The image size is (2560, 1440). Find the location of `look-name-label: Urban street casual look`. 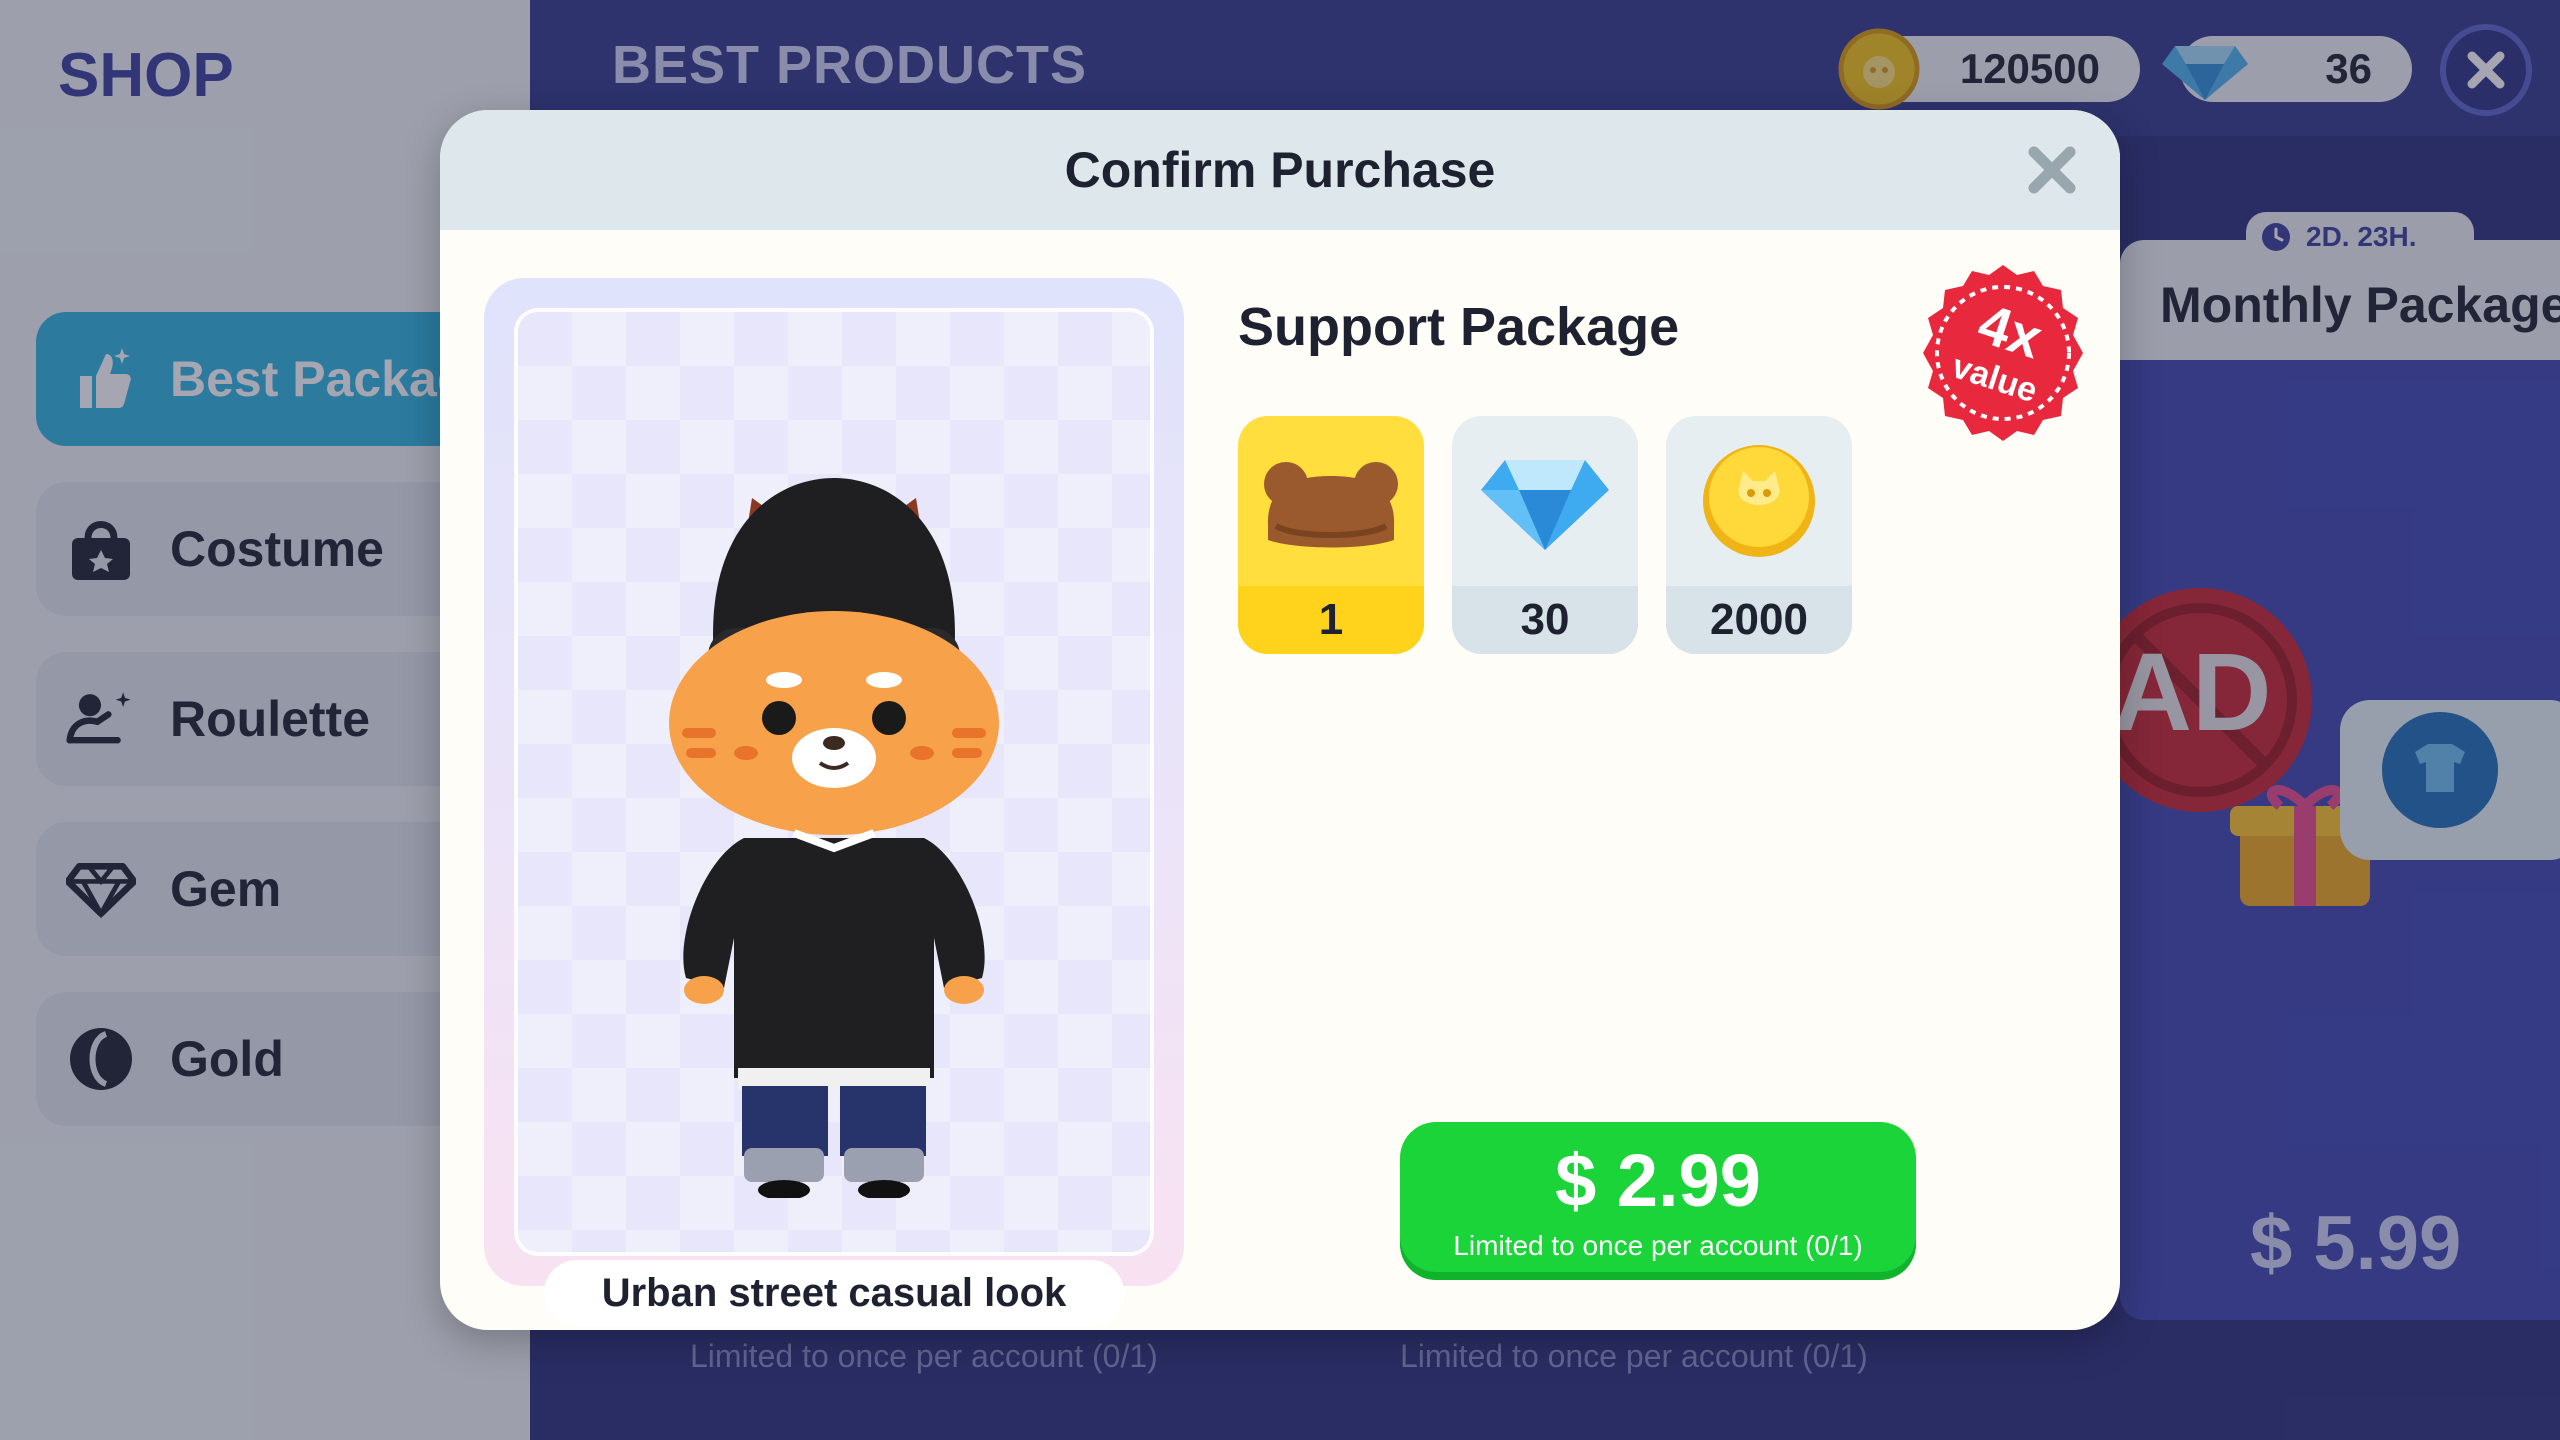

look-name-label: Urban street casual look is located at coordinates (834, 1293).